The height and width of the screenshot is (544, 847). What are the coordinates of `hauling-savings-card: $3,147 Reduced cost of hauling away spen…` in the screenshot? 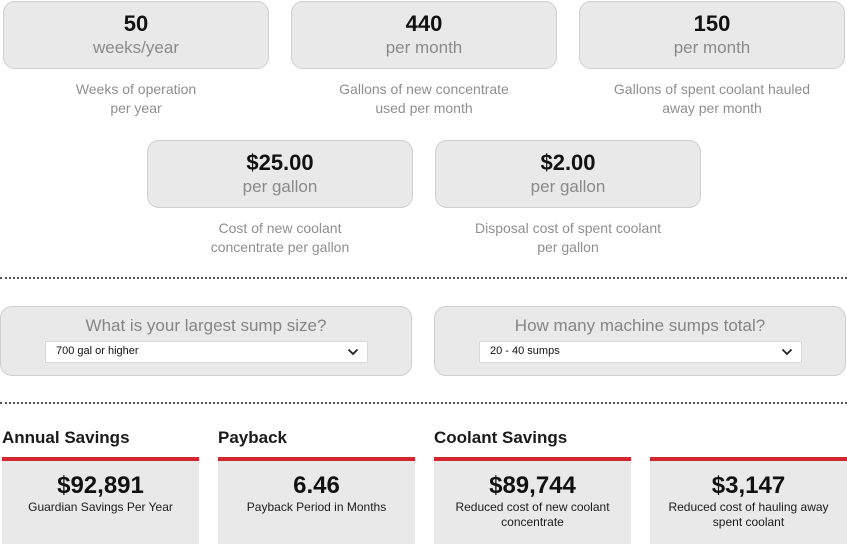 It's located at (748, 500).